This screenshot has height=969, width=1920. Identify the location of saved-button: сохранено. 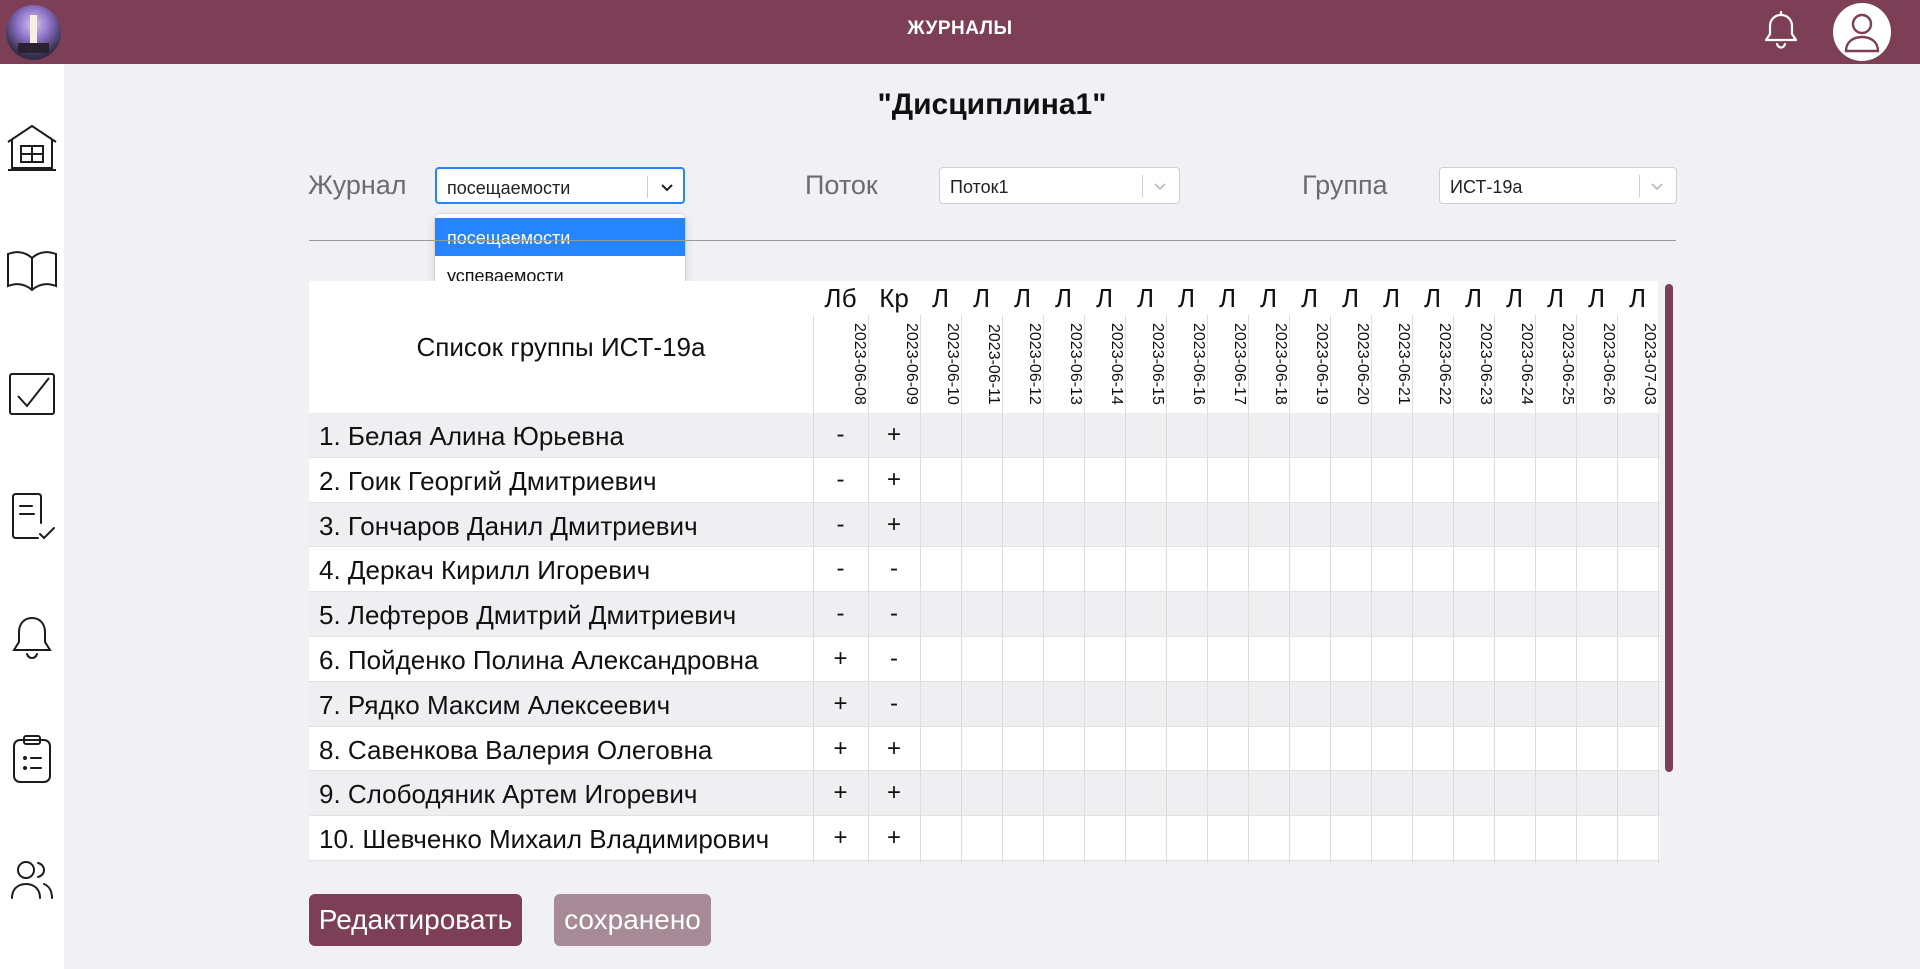
(632, 920).